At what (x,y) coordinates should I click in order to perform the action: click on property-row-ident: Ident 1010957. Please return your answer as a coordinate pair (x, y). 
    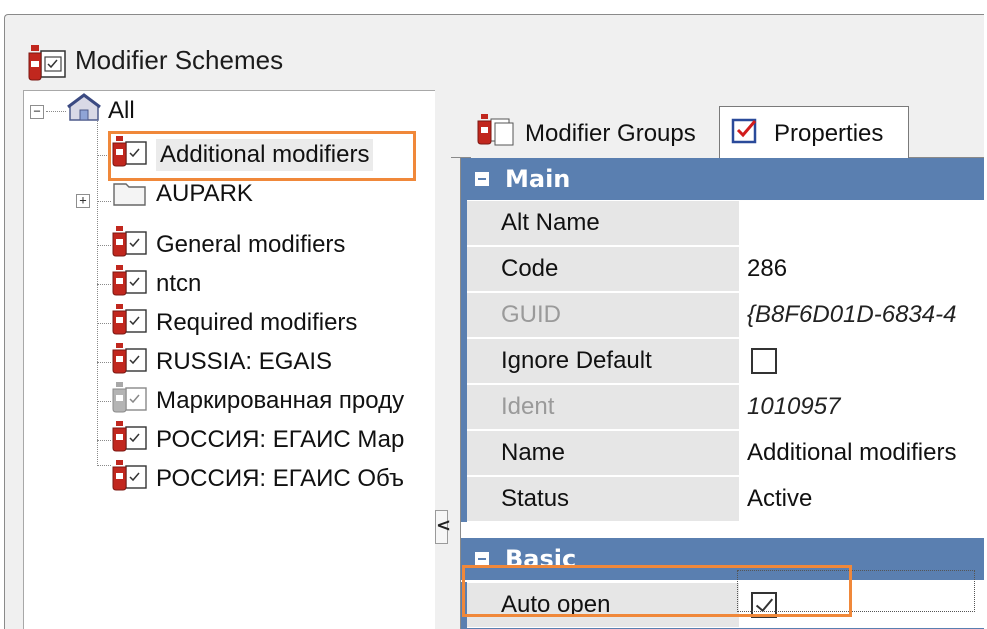
    Looking at the image, I should click on (722, 407).